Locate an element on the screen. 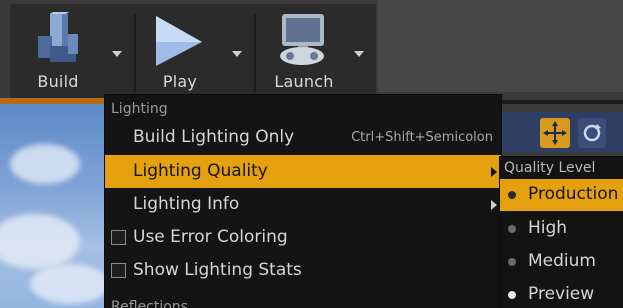  menu-item-label: Use Error Coloring is located at coordinates (210, 237).